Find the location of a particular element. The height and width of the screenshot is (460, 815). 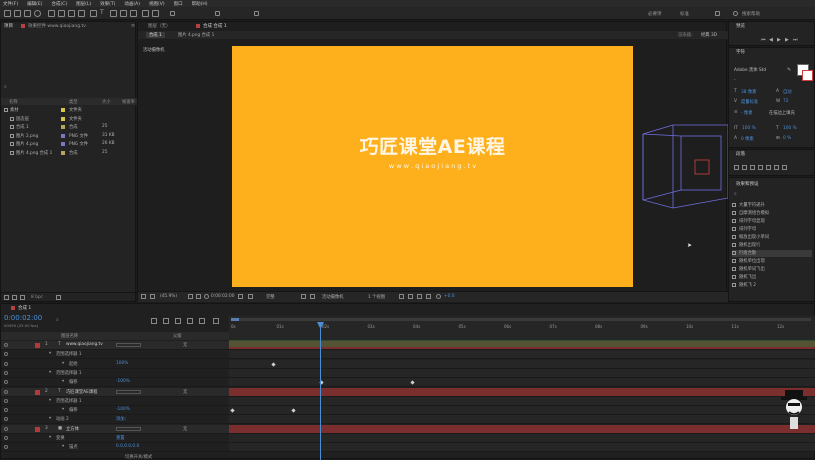

column-parent: 父级 is located at coordinates (177, 336).